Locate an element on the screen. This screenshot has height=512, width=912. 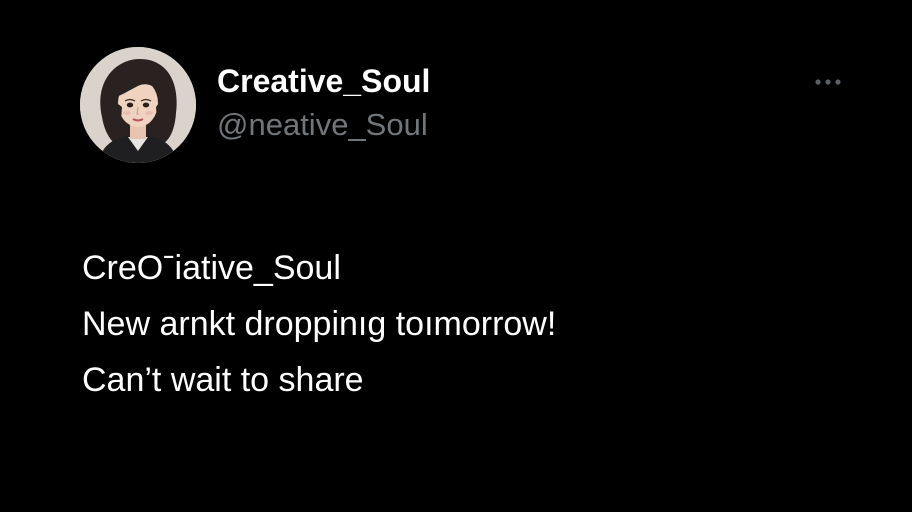
post-text-line: New arnkt droppinıg toımorrow! is located at coordinates (319, 324).